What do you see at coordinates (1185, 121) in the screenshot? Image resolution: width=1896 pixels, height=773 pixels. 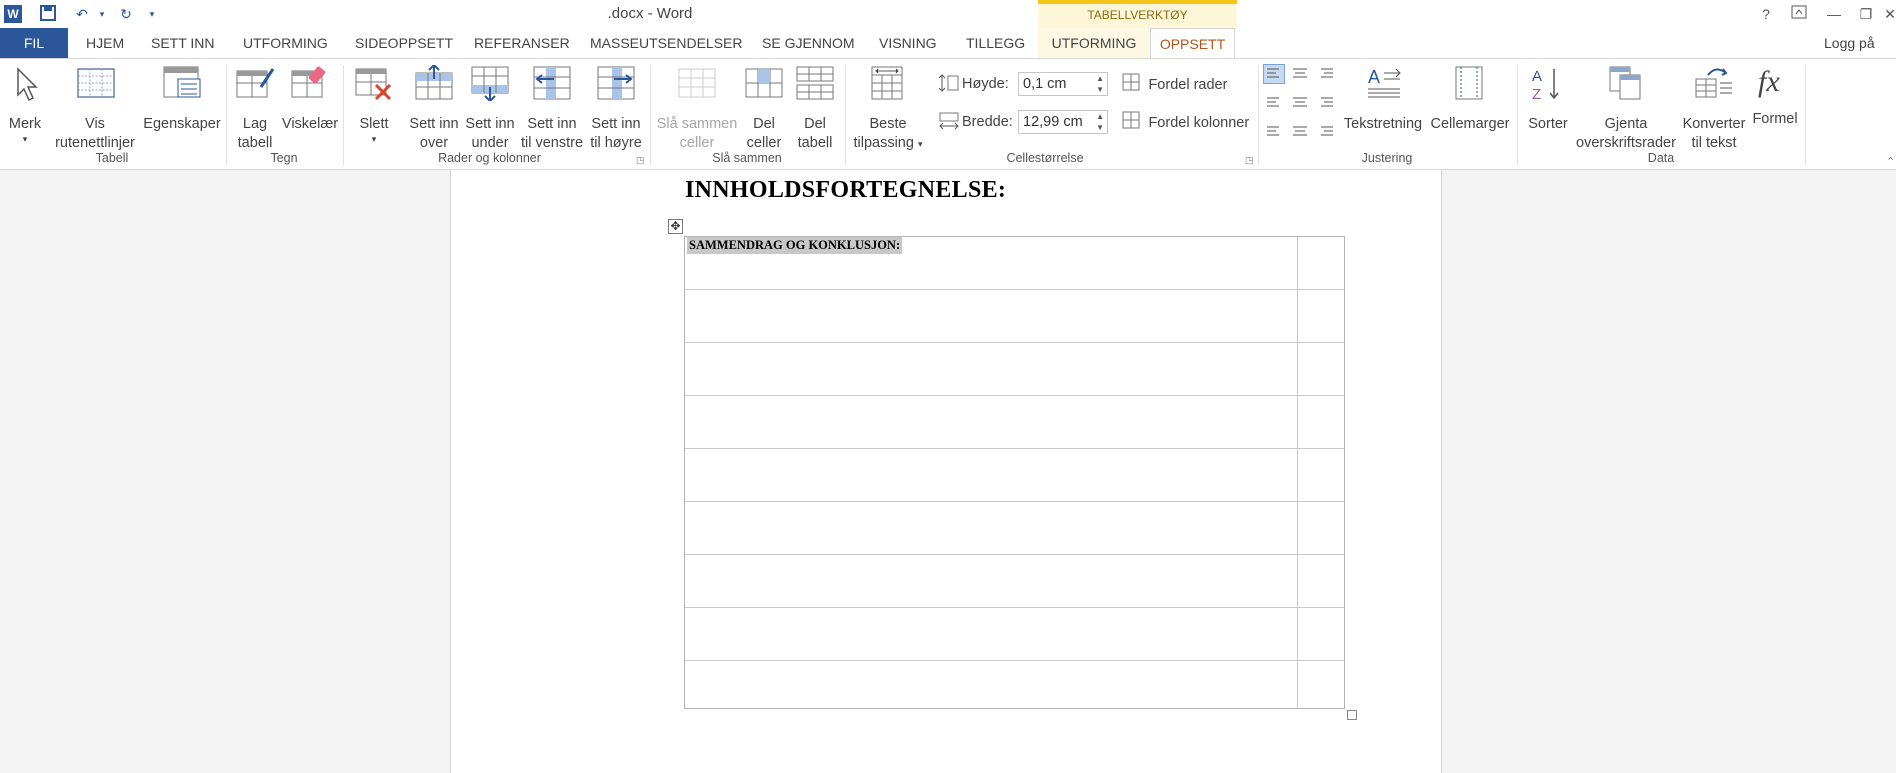 I see `fordel-kolonner-button: Fordel kolonner` at bounding box center [1185, 121].